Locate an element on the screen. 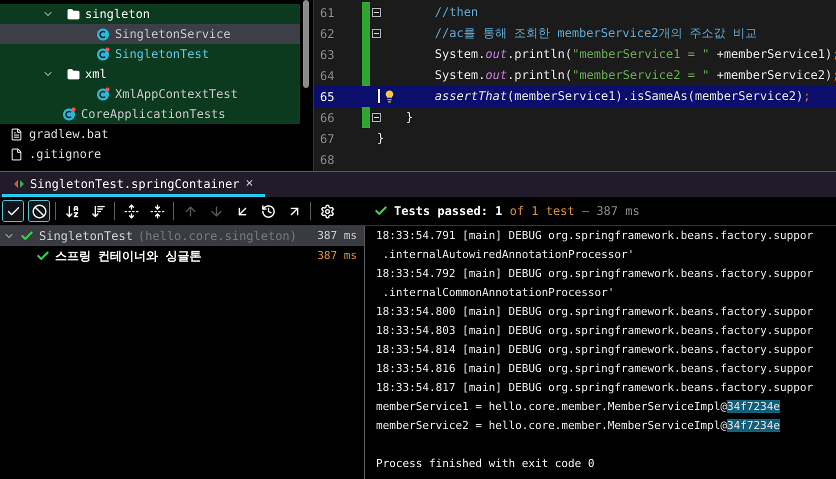  tree-item: SingletonTest is located at coordinates (150, 54).